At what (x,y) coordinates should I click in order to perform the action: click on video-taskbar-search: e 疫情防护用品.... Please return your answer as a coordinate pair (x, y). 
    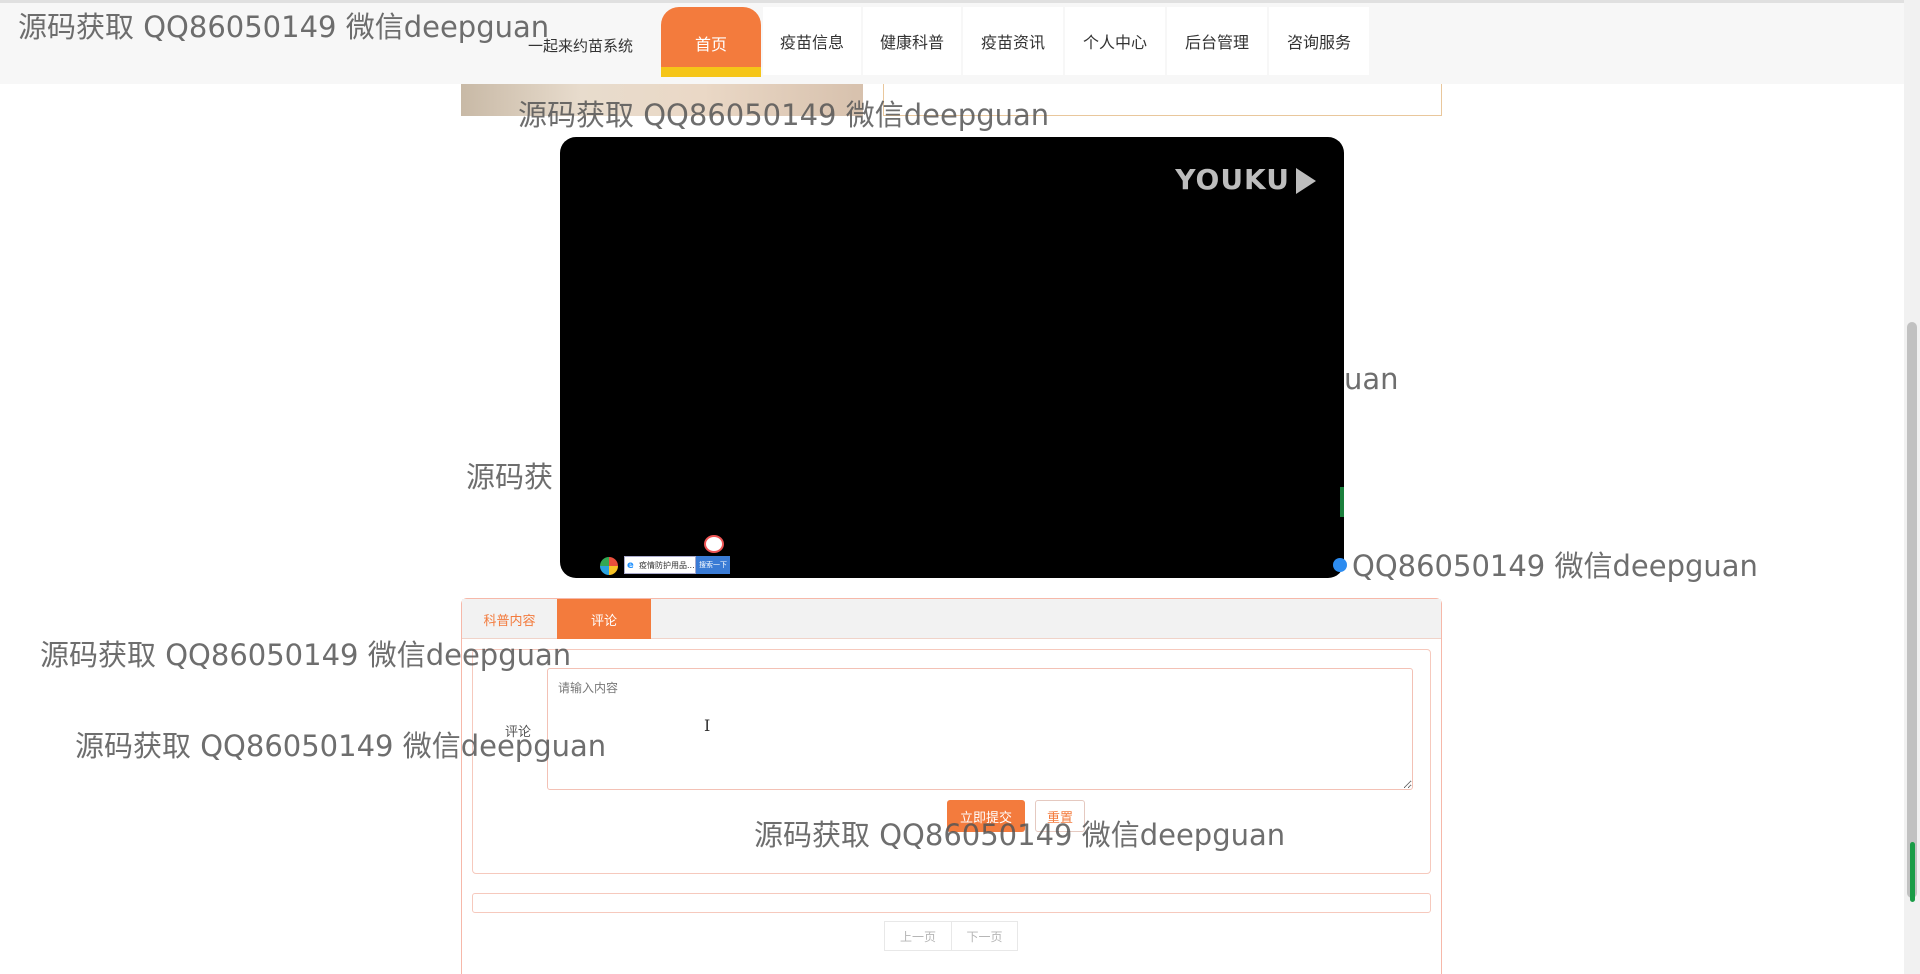
    Looking at the image, I should click on (660, 565).